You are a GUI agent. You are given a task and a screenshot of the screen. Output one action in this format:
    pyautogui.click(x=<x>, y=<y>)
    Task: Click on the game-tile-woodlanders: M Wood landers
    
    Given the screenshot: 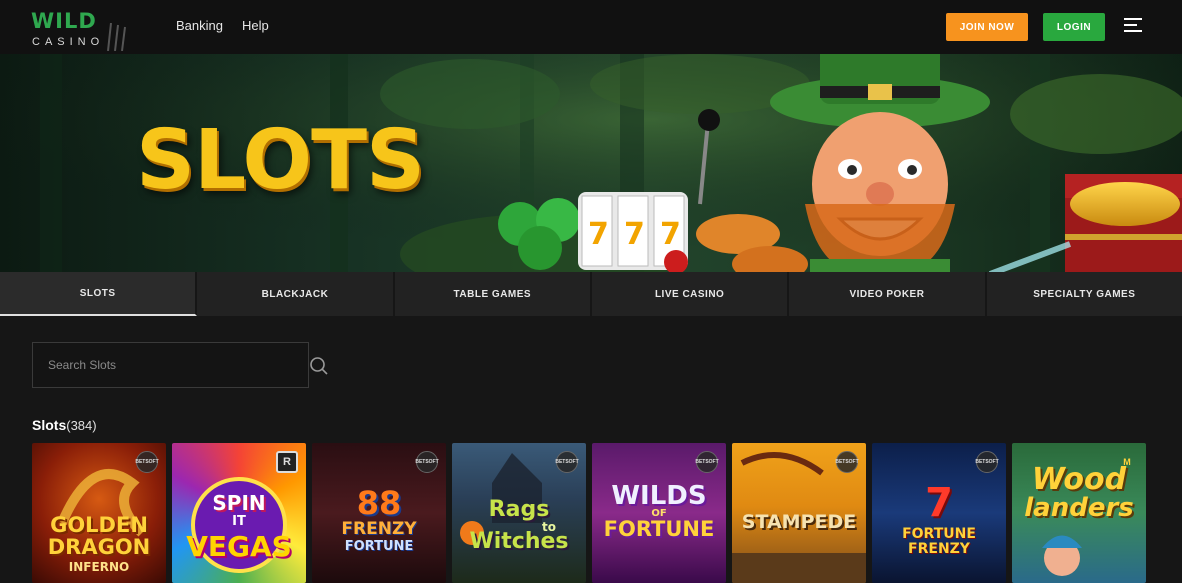 What is the action you would take?
    pyautogui.click(x=1079, y=513)
    